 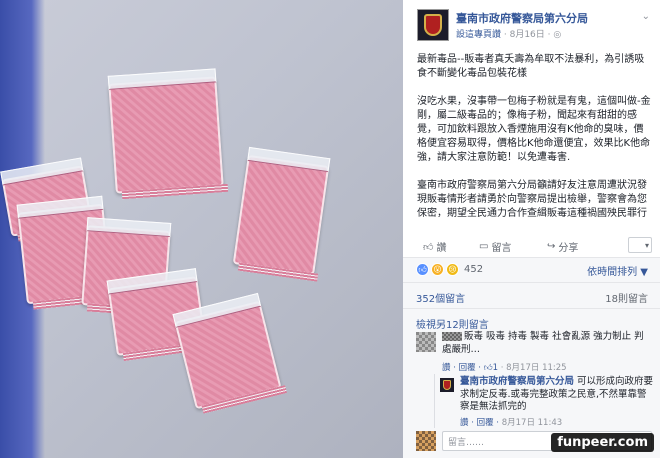 I want to click on reply-thread-line, so click(x=434, y=401).